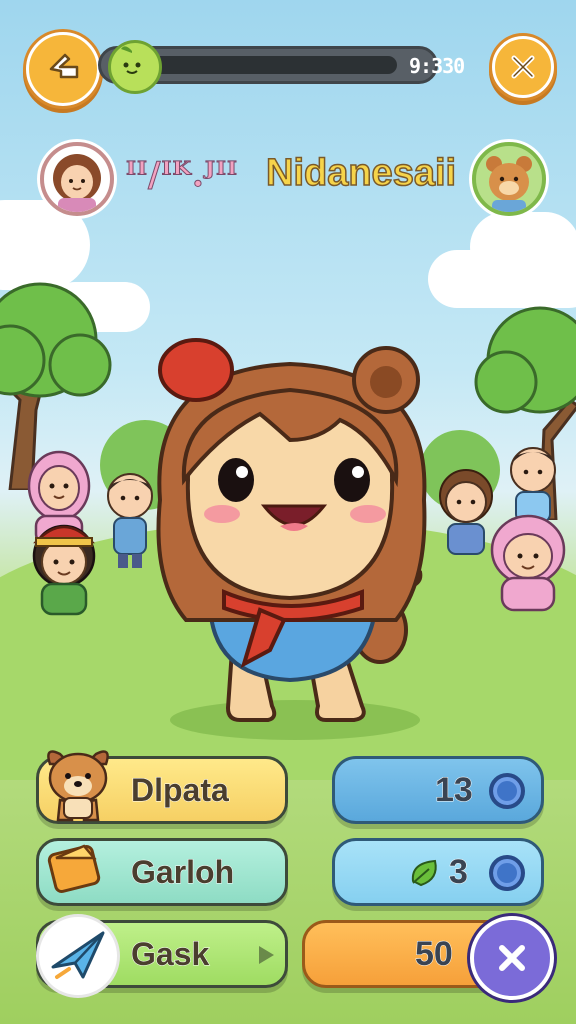 The height and width of the screenshot is (1024, 576). What do you see at coordinates (135, 67) in the screenshot?
I see `sprout-mascot-icon` at bounding box center [135, 67].